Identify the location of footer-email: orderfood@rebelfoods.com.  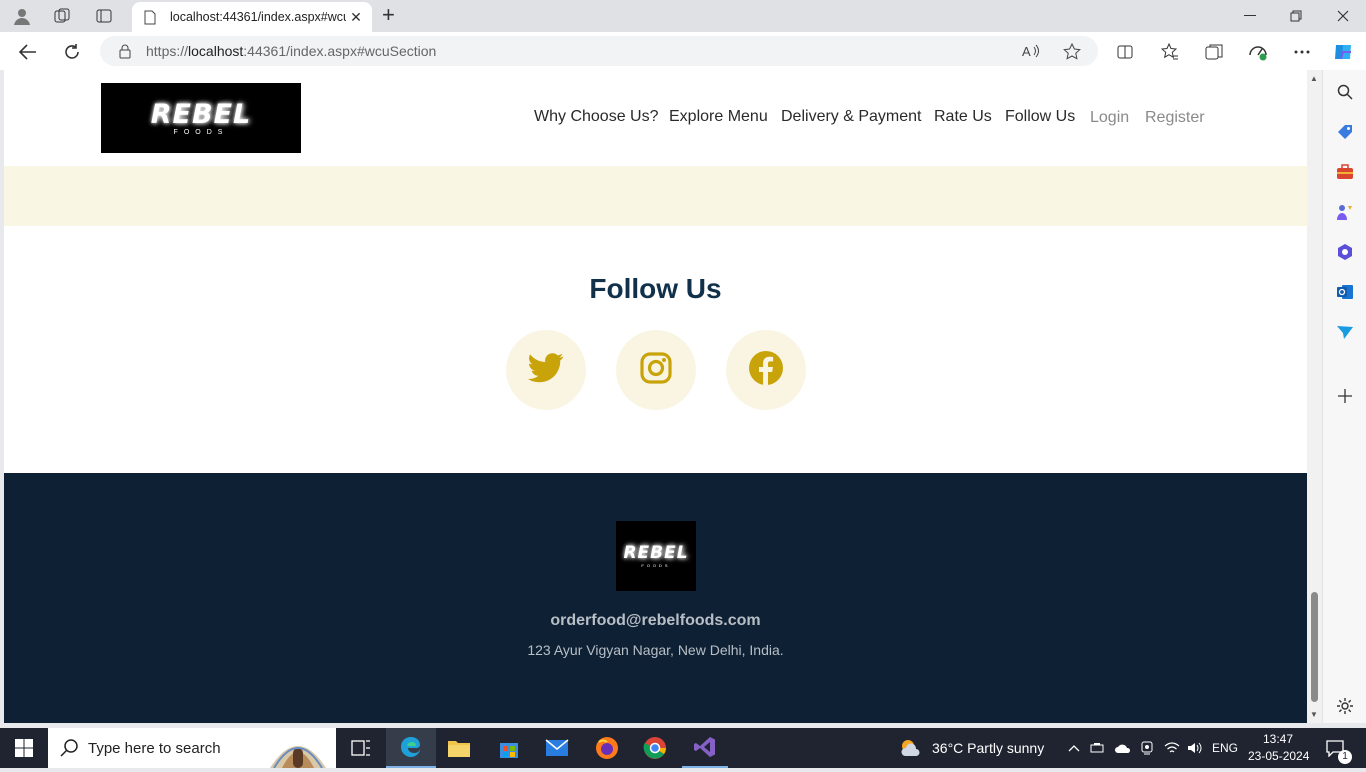
(655, 621).